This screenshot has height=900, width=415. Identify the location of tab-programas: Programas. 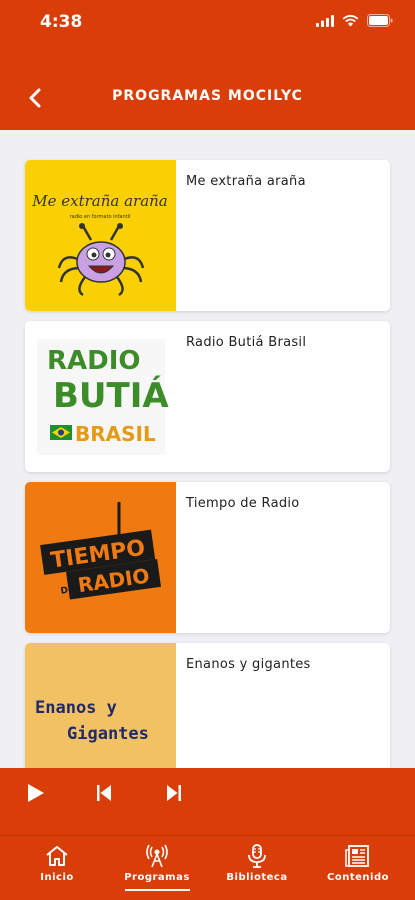
(157, 863).